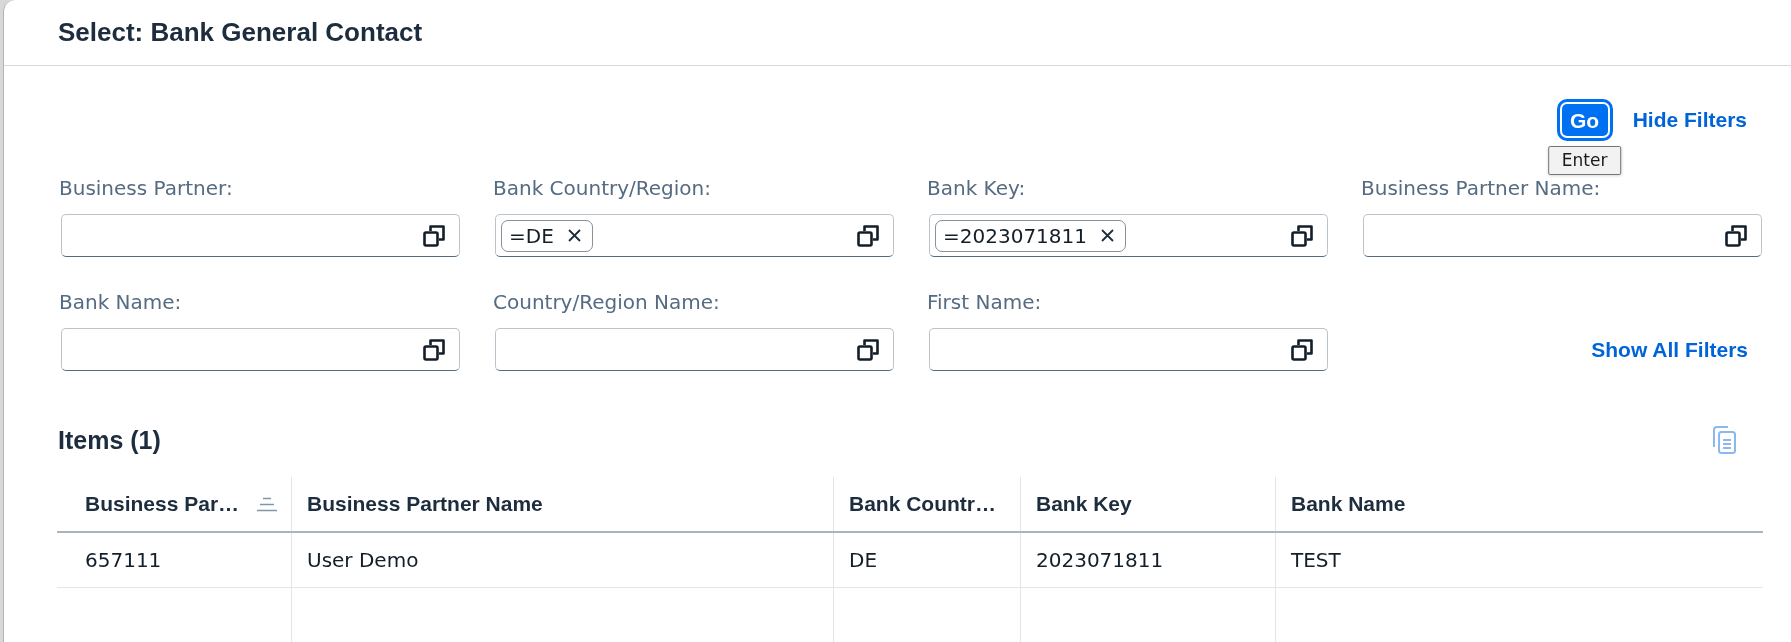 The width and height of the screenshot is (1791, 642). Describe the element at coordinates (1030, 235) in the screenshot. I see `token: =2023071811` at that location.